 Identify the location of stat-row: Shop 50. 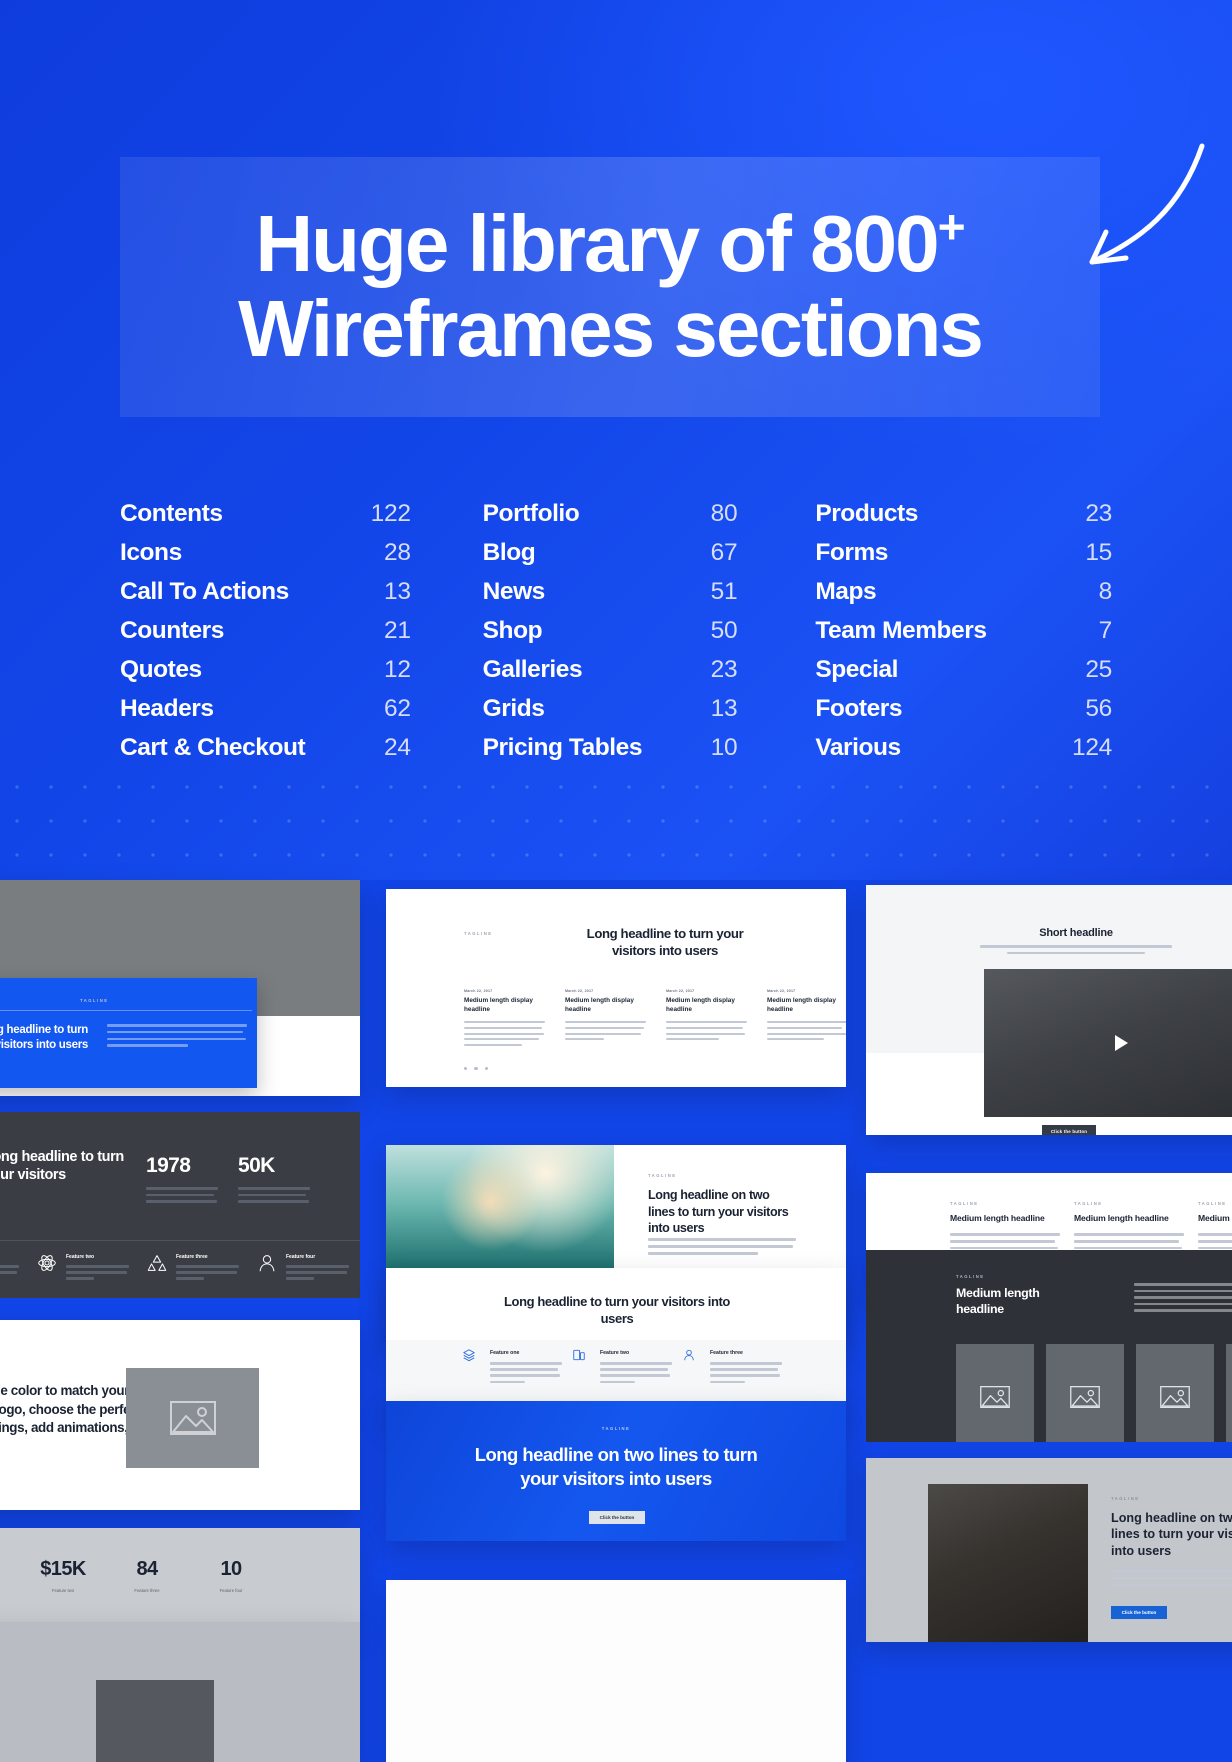
(616, 636).